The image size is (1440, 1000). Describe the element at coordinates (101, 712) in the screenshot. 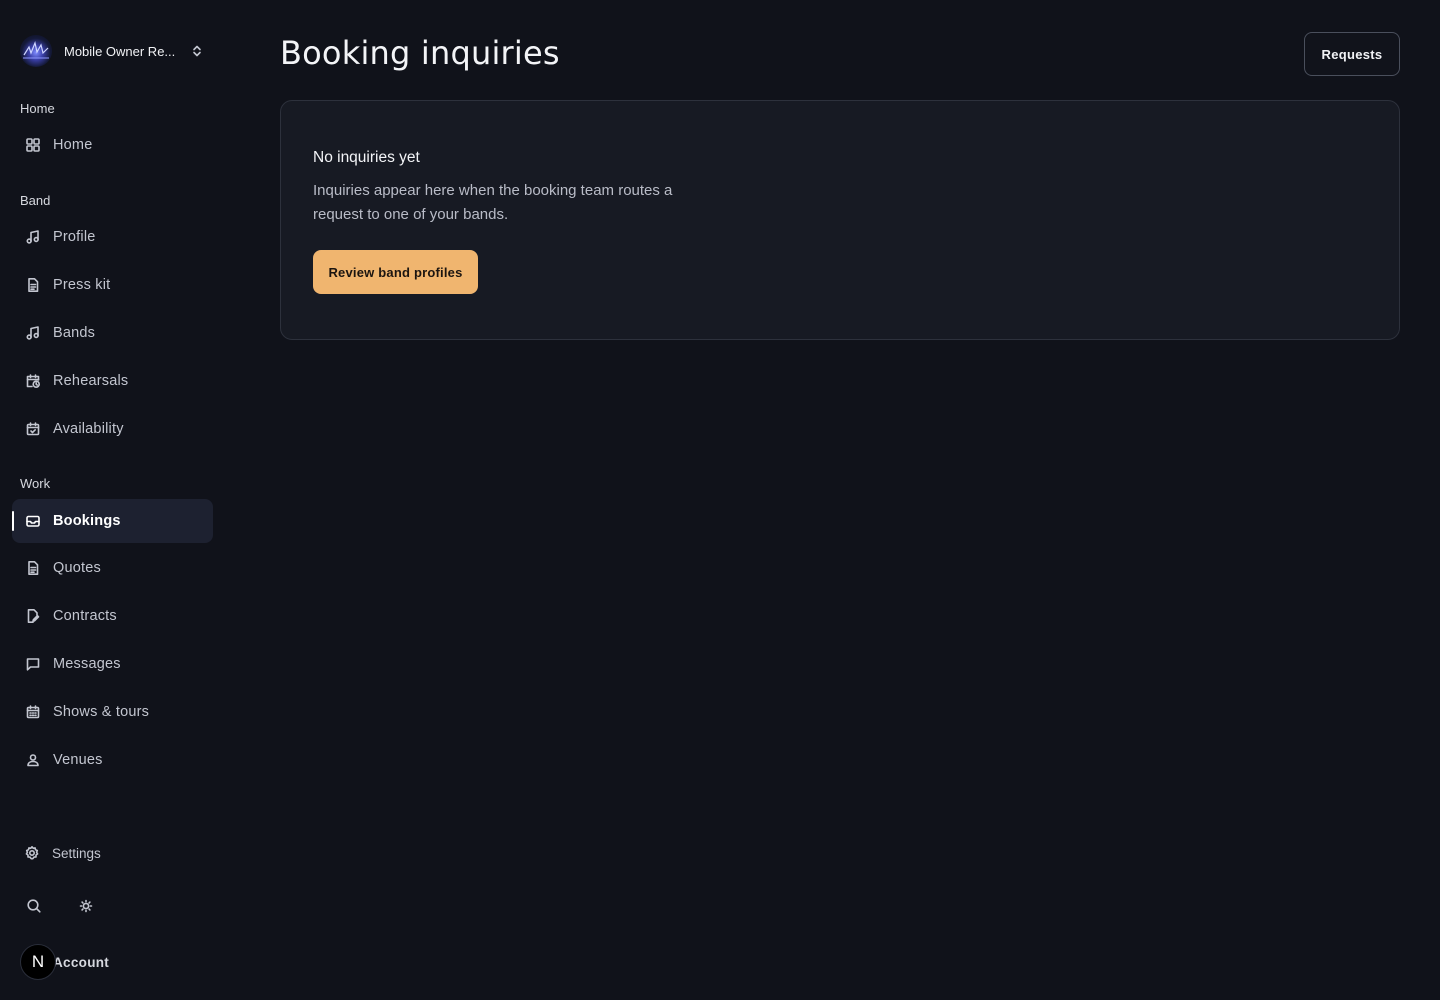

I see `sidebar-item-label: Shows & tours` at that location.